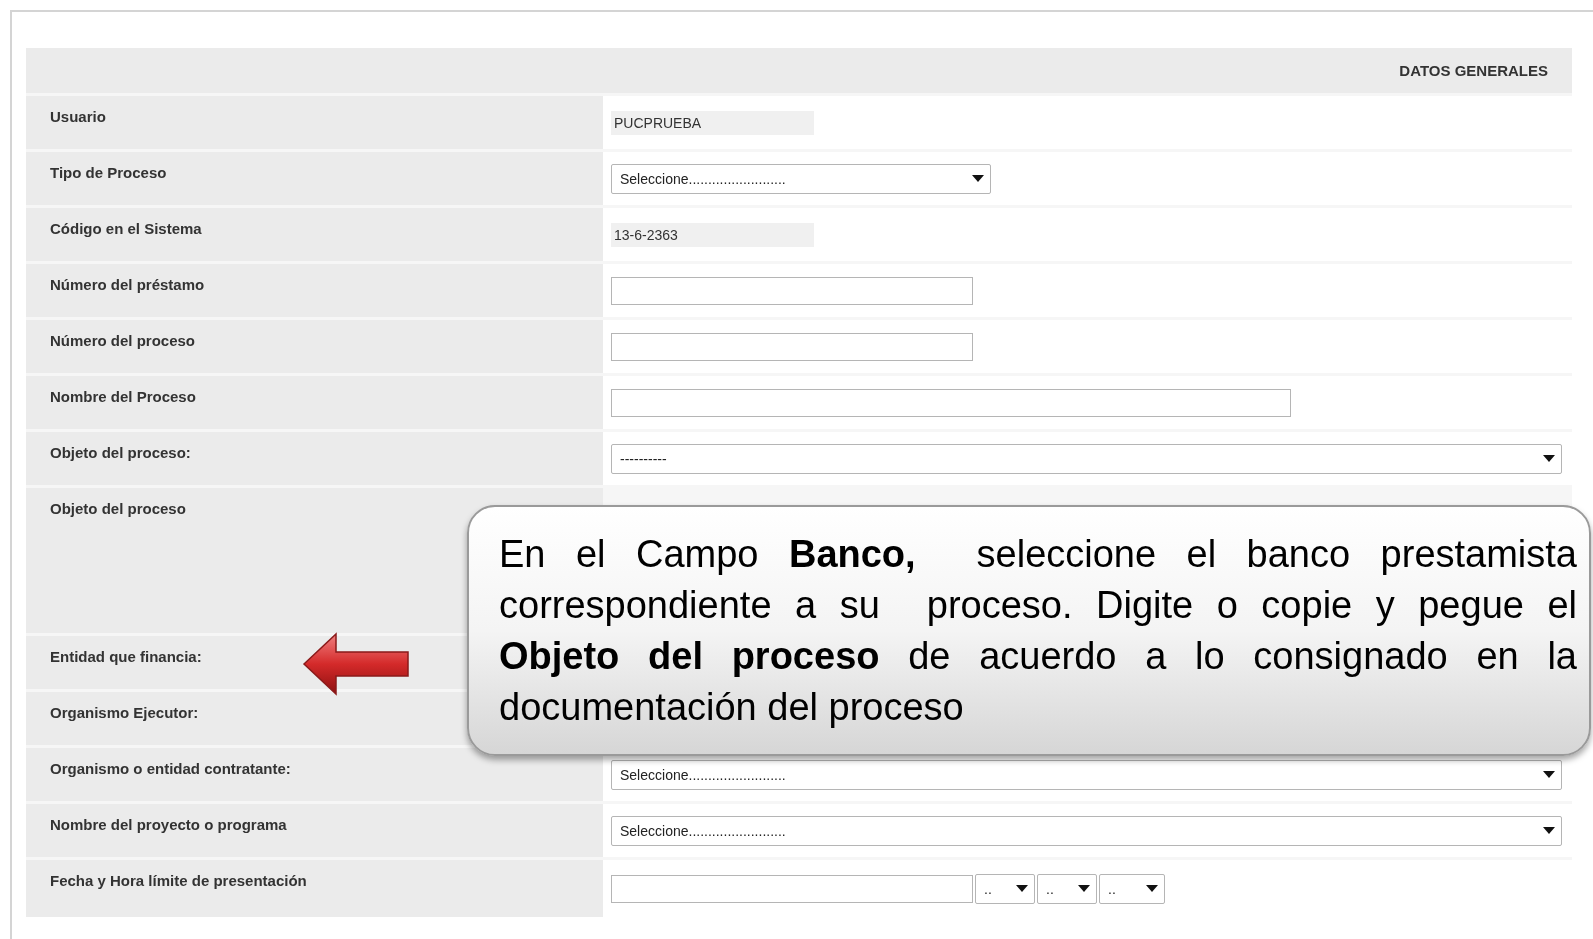 This screenshot has height=939, width=1593. Describe the element at coordinates (78, 116) in the screenshot. I see `field-label: Usuario` at that location.